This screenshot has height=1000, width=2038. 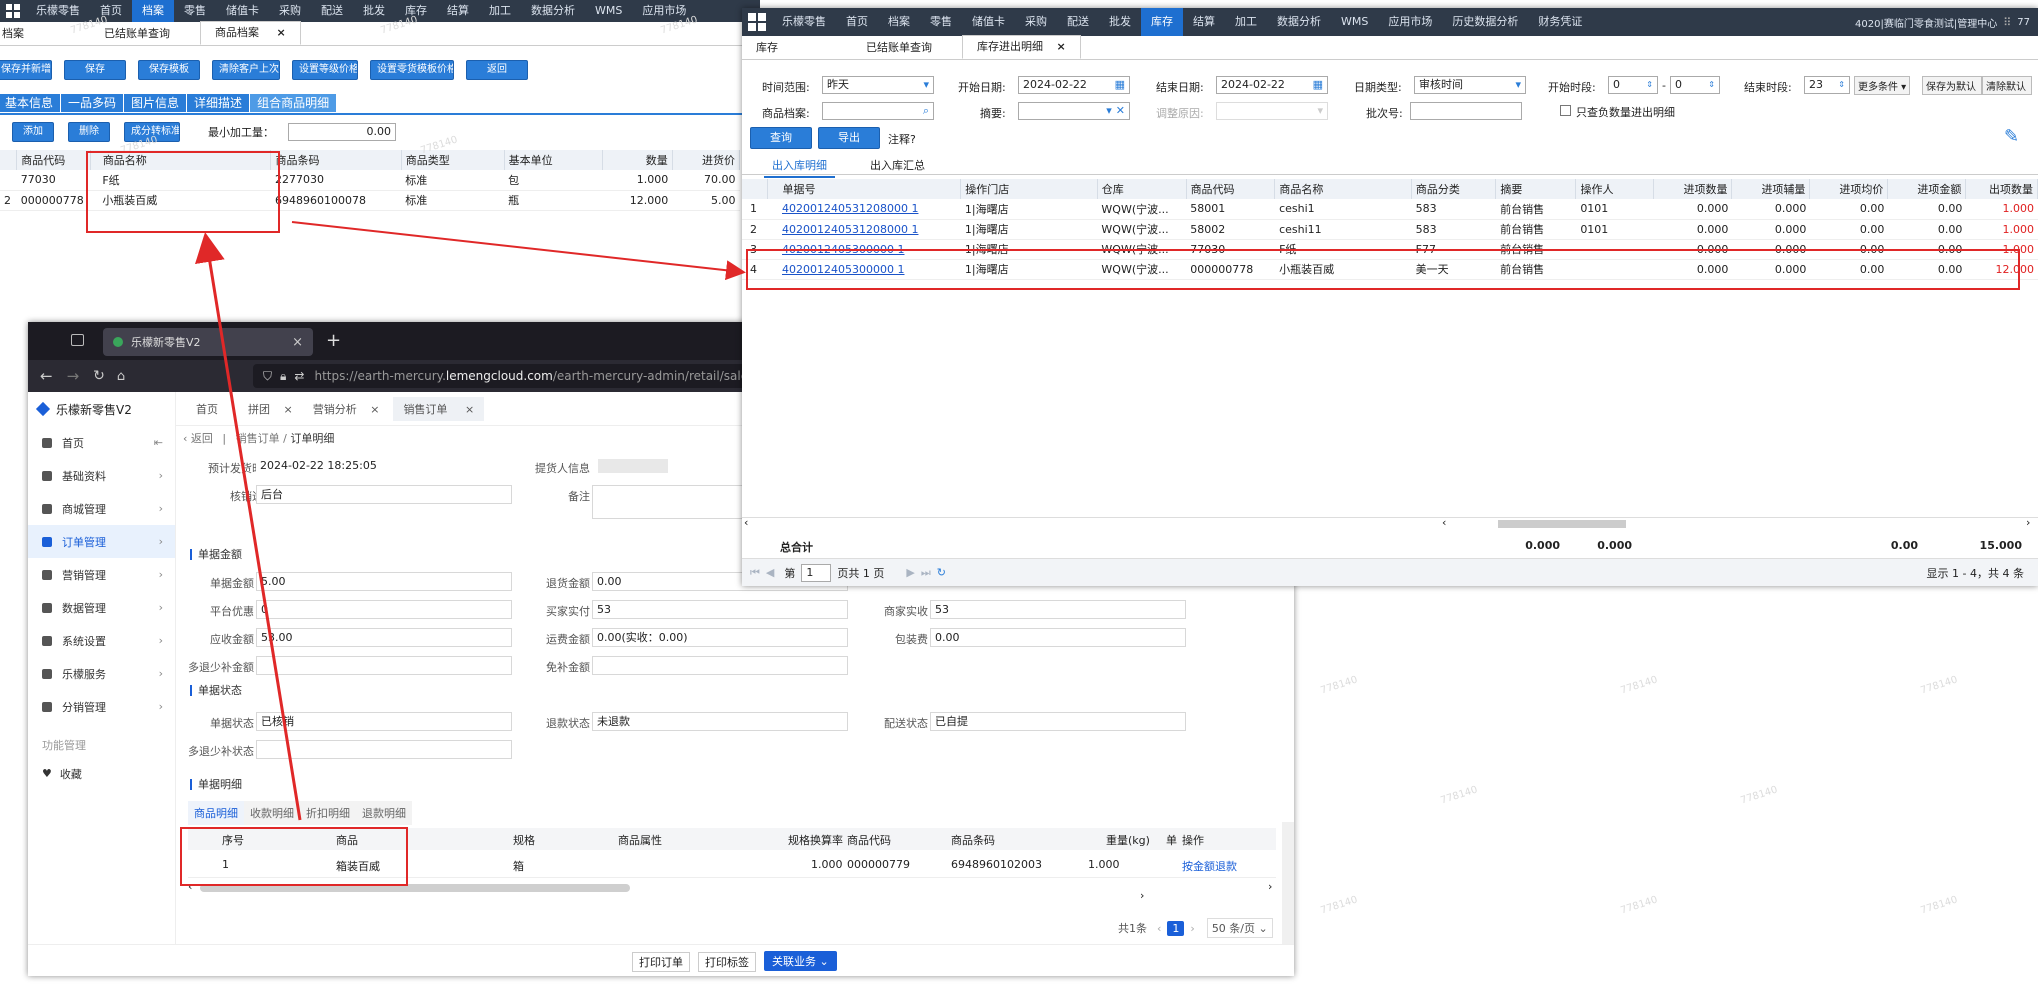 I want to click on adjust-reason-select: ▾, so click(x=1272, y=111).